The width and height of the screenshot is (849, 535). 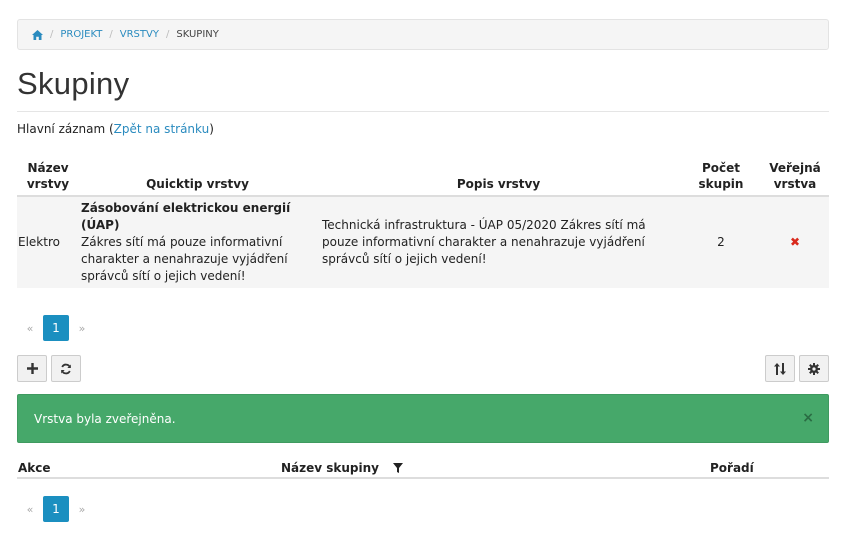 What do you see at coordinates (197, 34) in the screenshot?
I see `breadcrumb-current: Skupiny` at bounding box center [197, 34].